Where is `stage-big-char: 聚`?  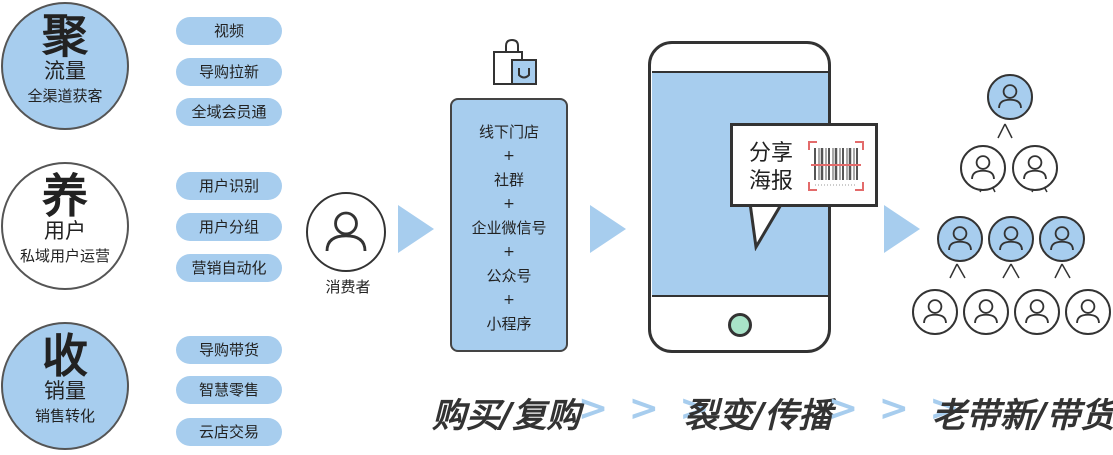
stage-big-char: 聚 is located at coordinates (65, 36).